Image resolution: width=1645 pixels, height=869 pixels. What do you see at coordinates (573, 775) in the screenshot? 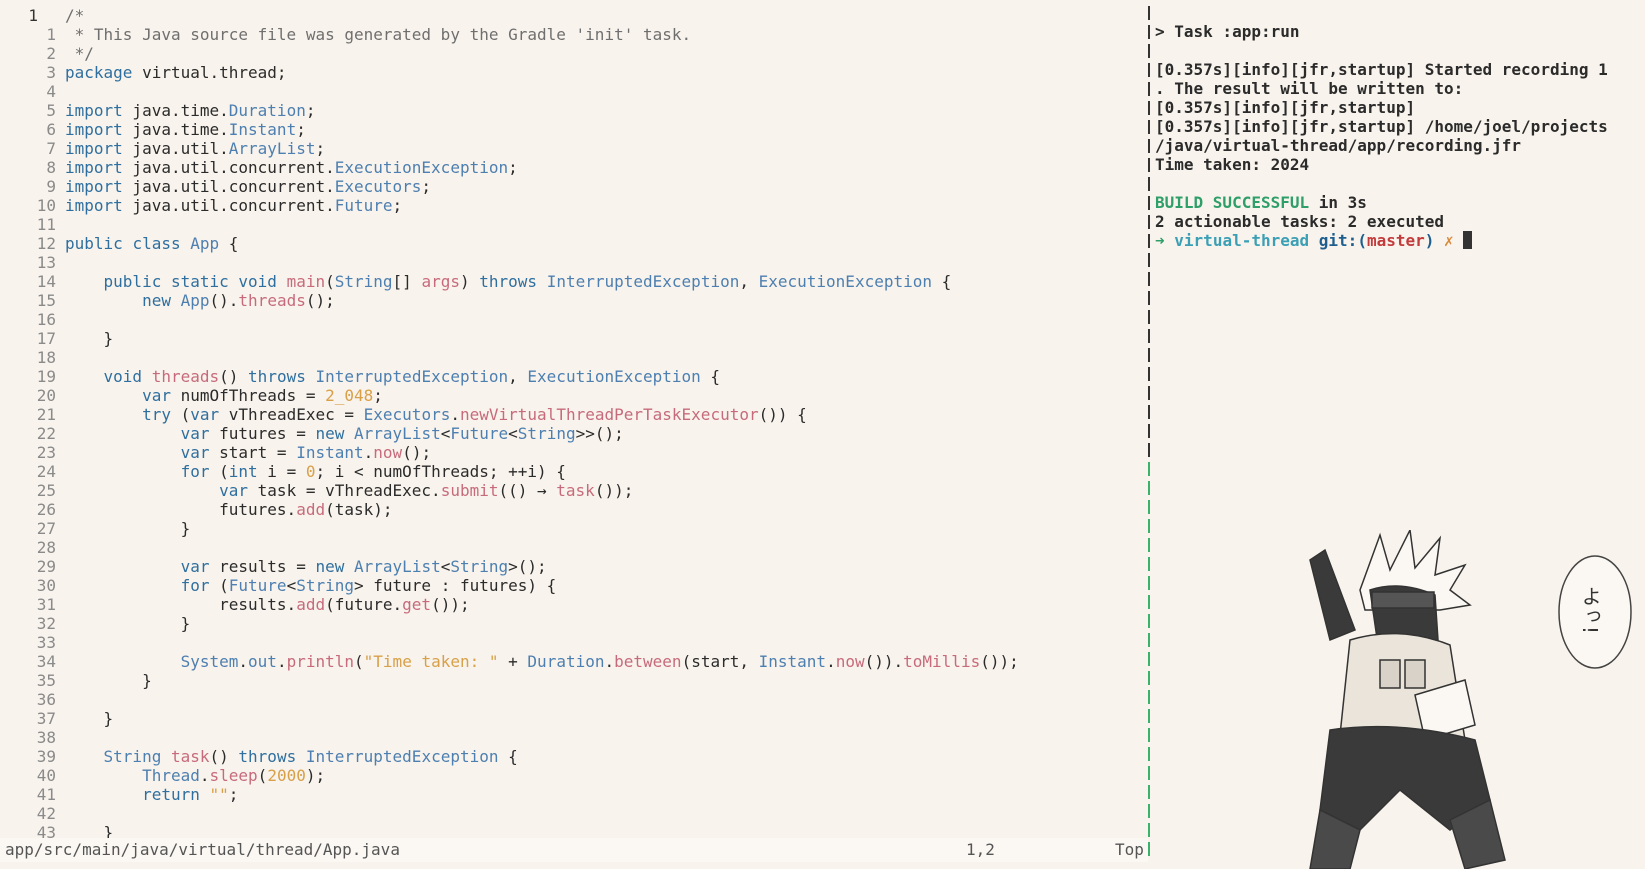
I see `code-line: 40 Thread.sleep(2000);` at bounding box center [573, 775].